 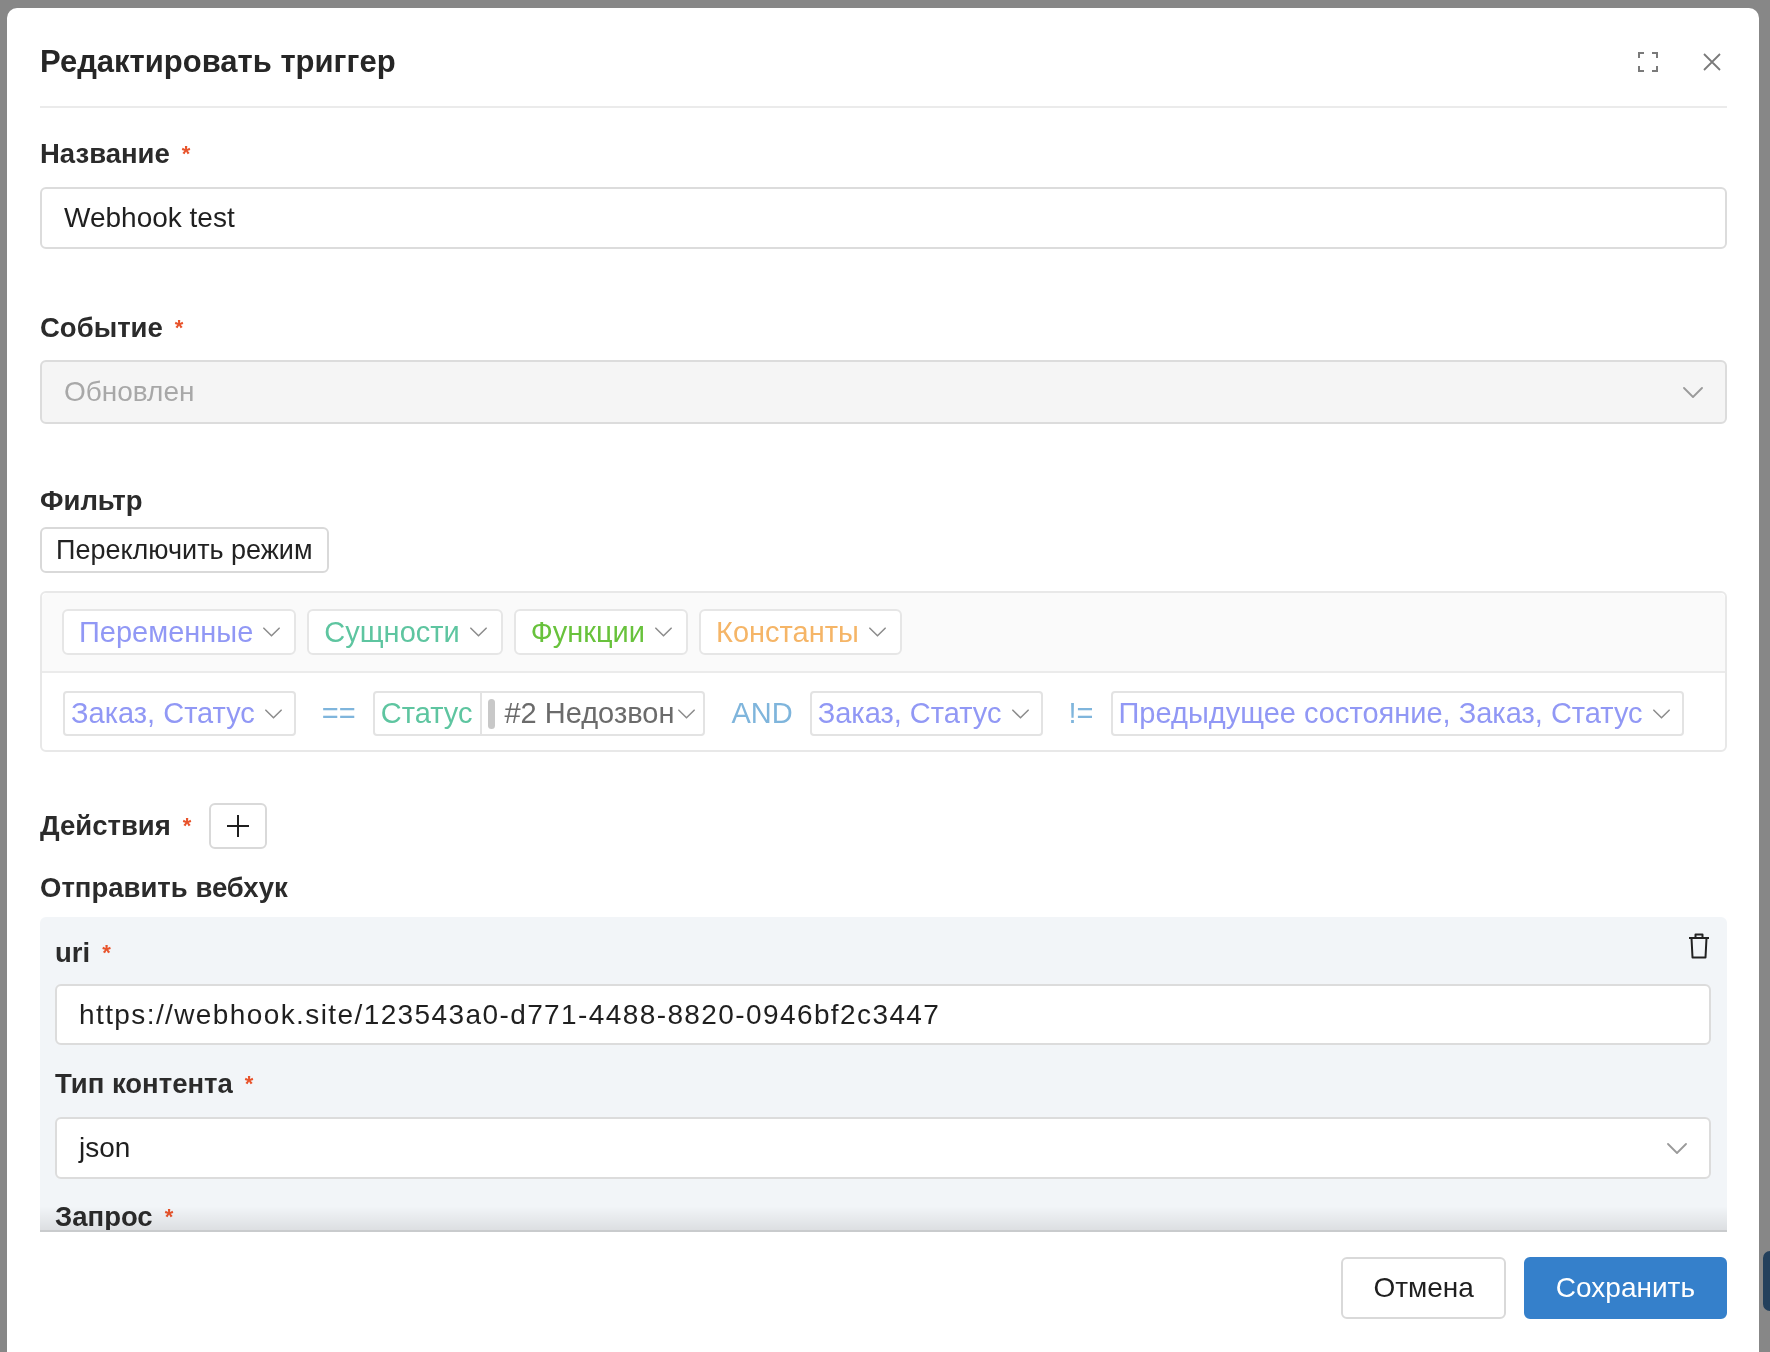 What do you see at coordinates (426, 713) in the screenshot?
I see `entity-label: Статус` at bounding box center [426, 713].